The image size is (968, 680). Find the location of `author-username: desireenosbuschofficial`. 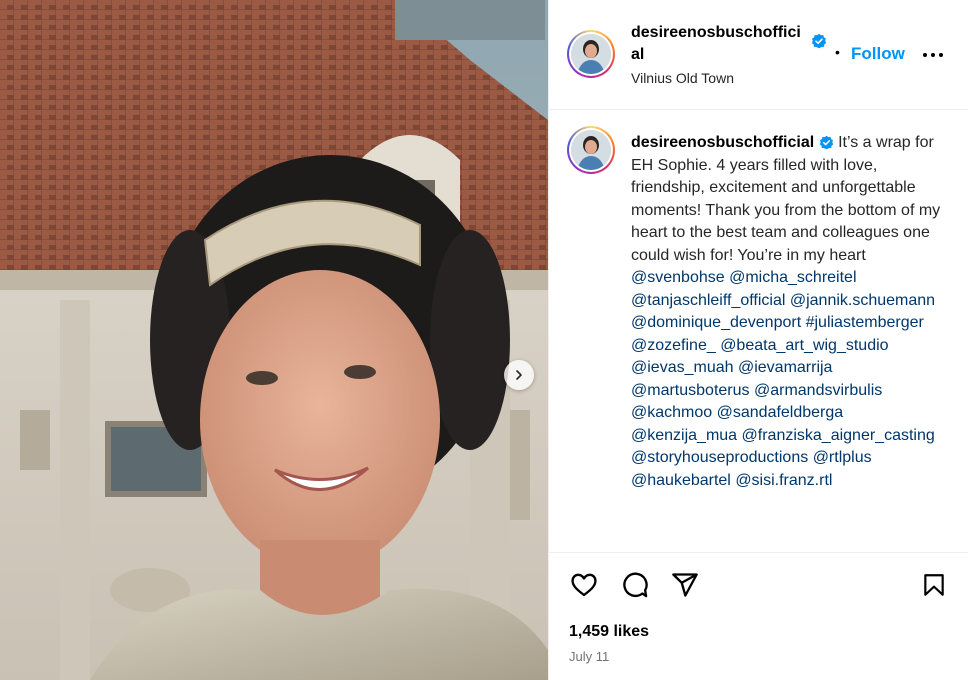

author-username: desireenosbuschofficial is located at coordinates (719, 44).